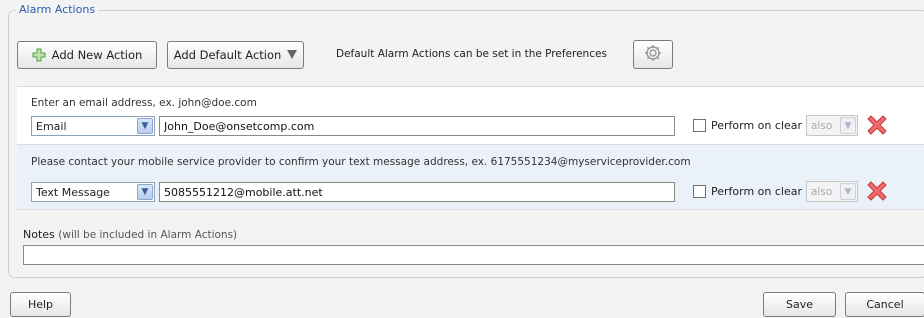  What do you see at coordinates (39, 234) in the screenshot?
I see `notes-title: Notes` at bounding box center [39, 234].